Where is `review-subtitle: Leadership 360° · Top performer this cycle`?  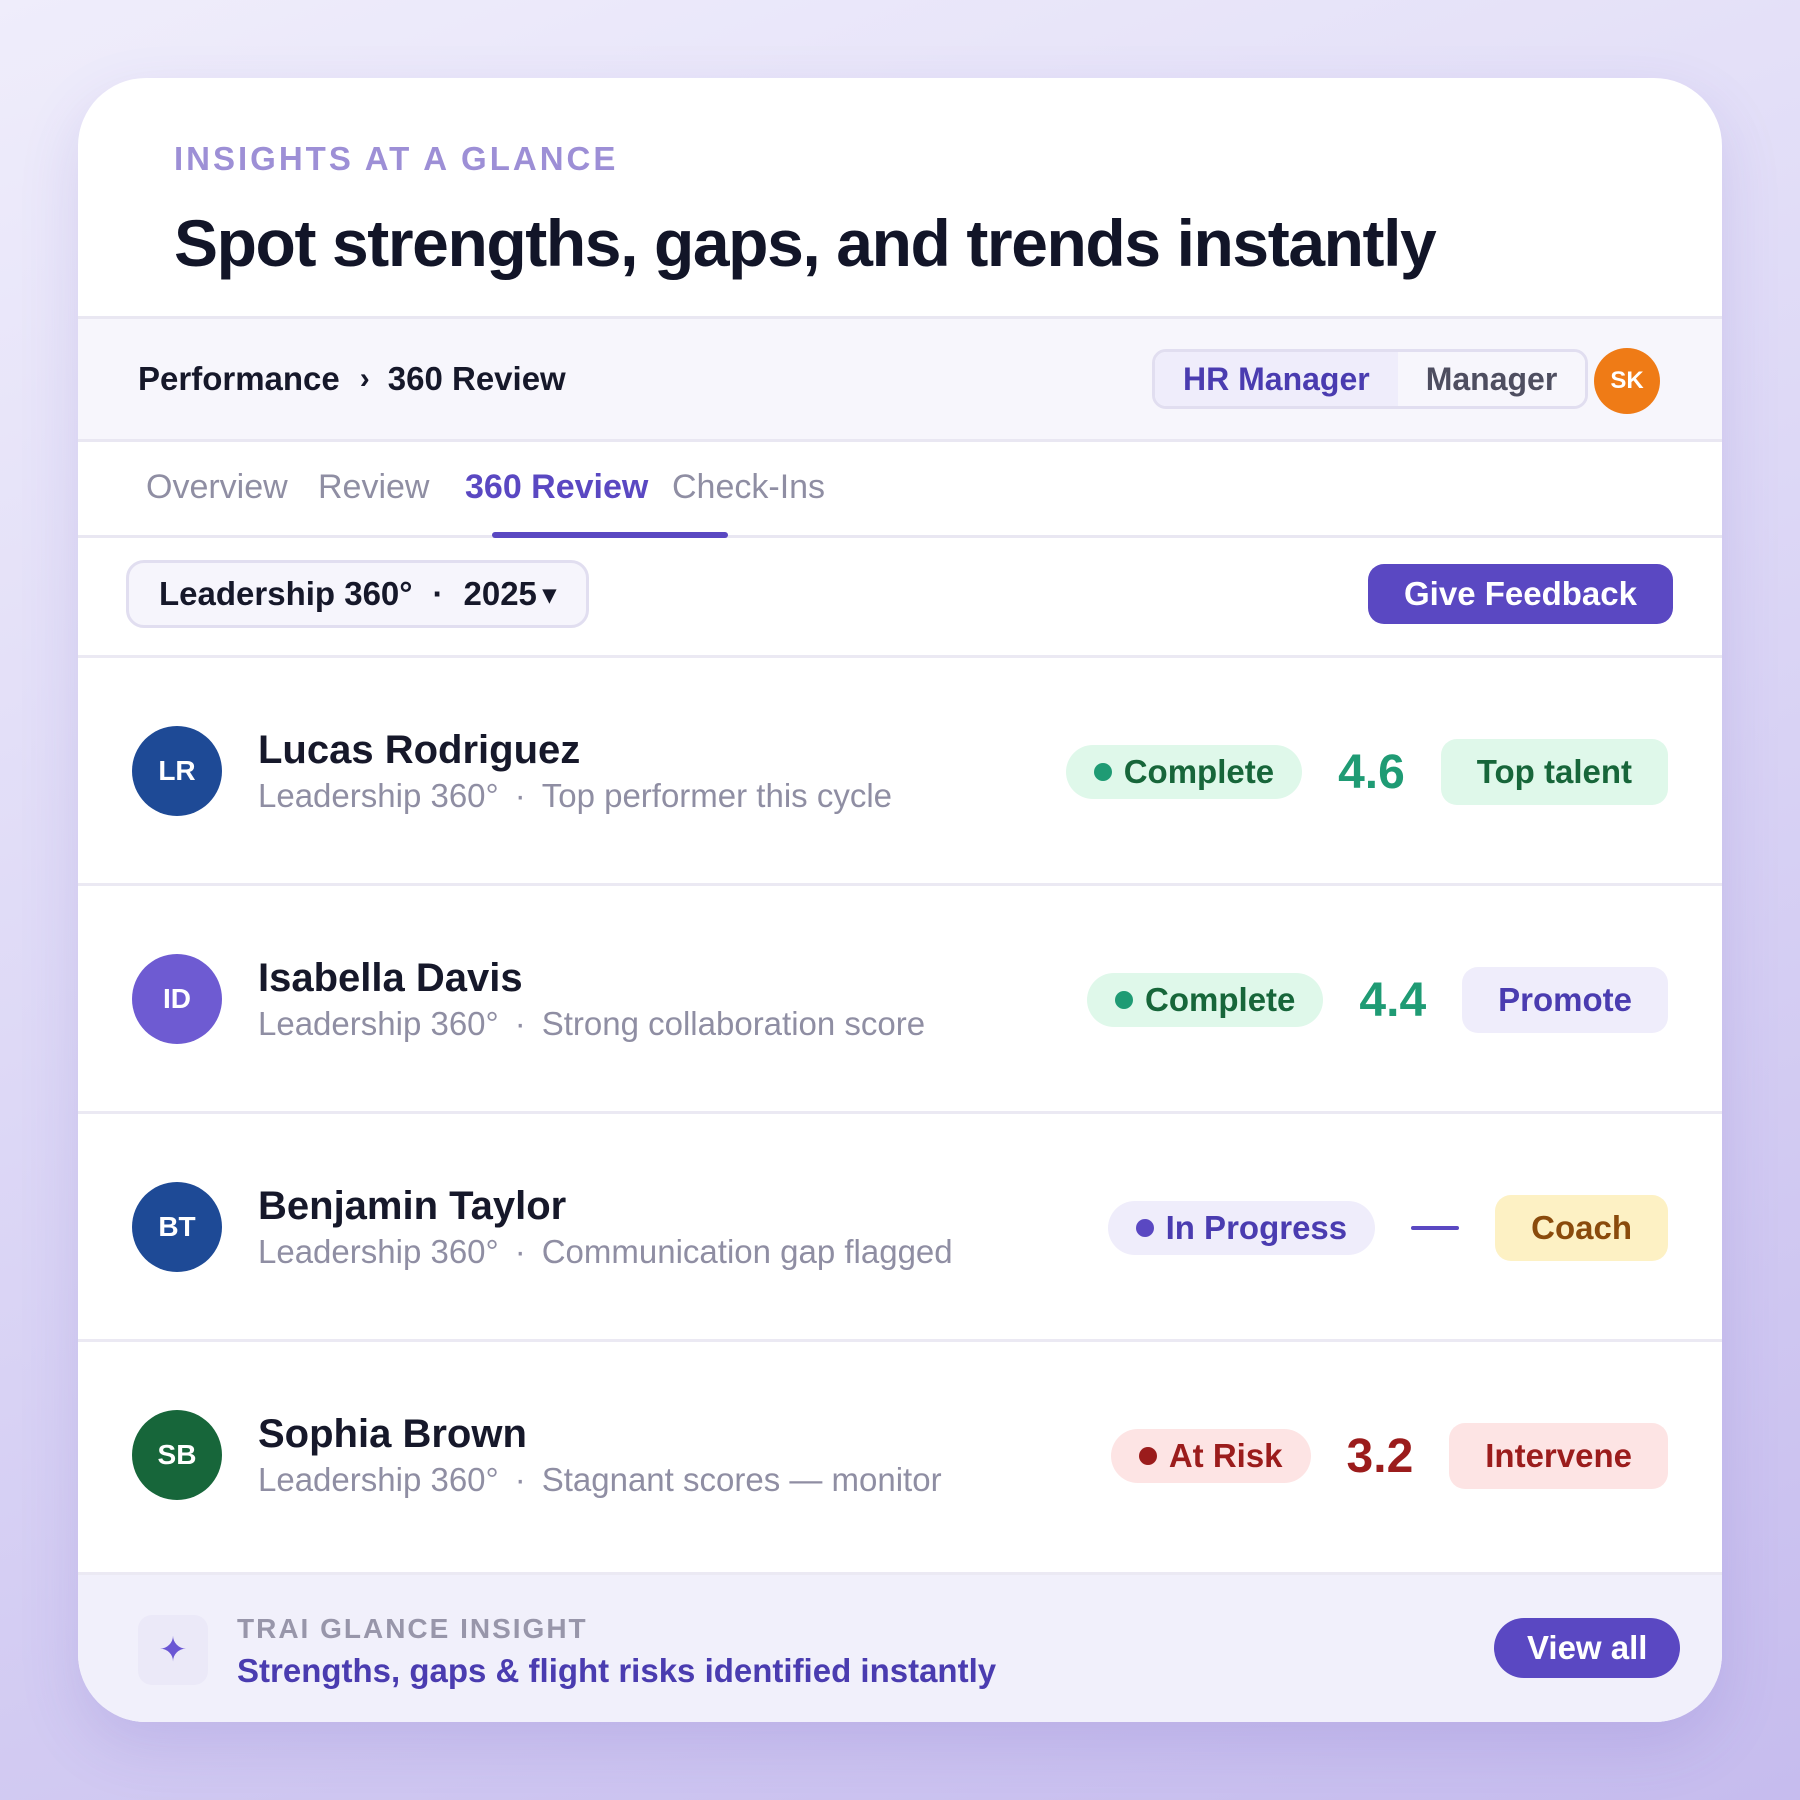 review-subtitle: Leadership 360° · Top performer this cycle is located at coordinates (575, 796).